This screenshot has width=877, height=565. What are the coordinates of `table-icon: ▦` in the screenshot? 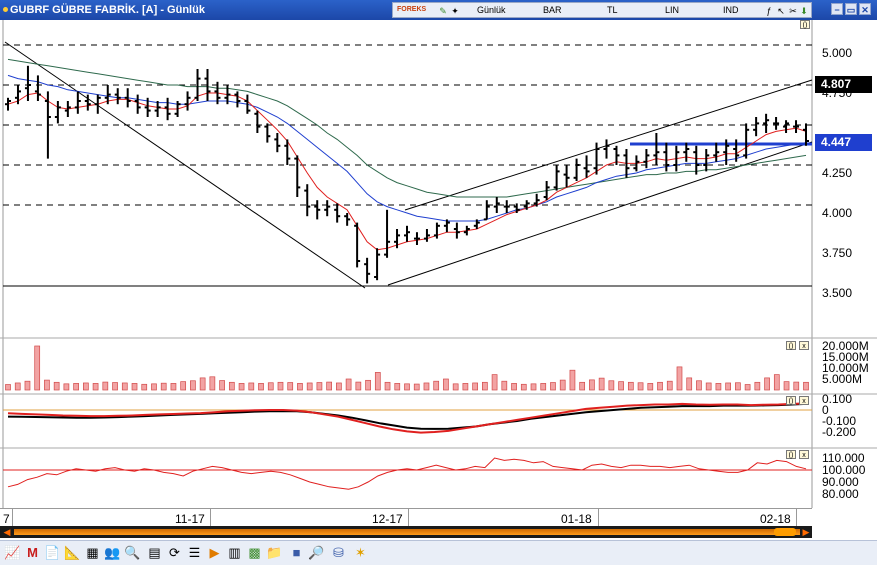 It's located at (92, 552).